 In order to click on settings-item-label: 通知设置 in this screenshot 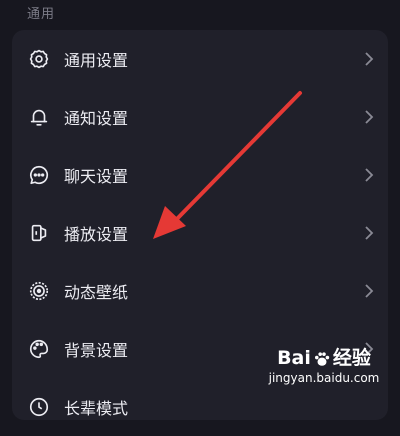, I will do `click(96, 118)`.